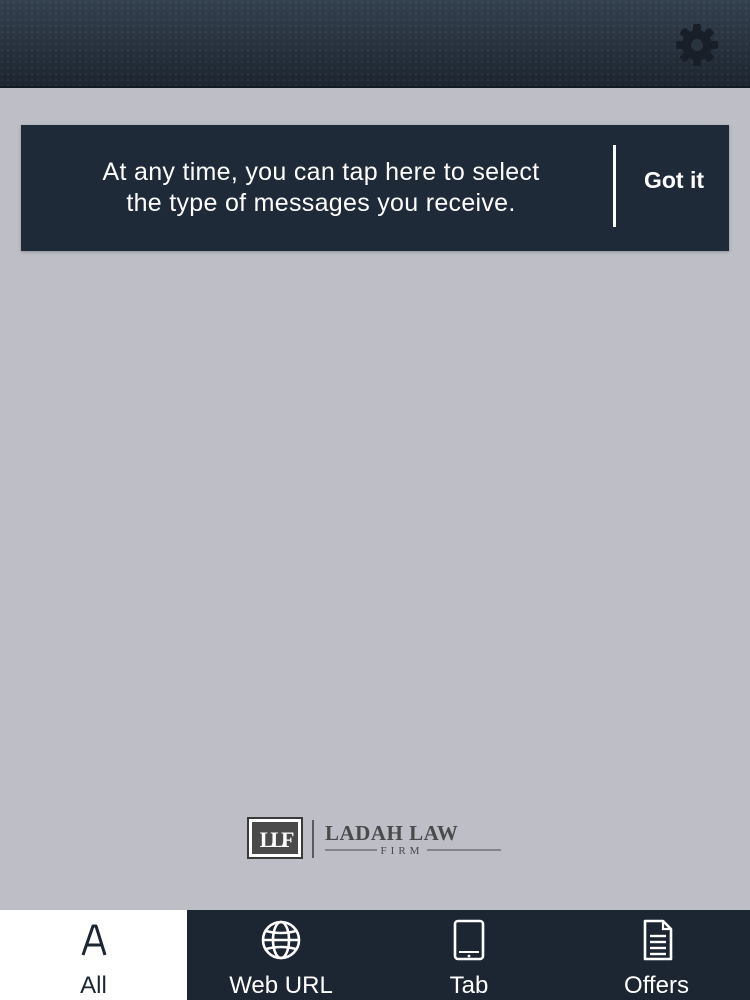 This screenshot has width=750, height=1000. Describe the element at coordinates (469, 985) in the screenshot. I see `tab-label-tab: Tab` at that location.